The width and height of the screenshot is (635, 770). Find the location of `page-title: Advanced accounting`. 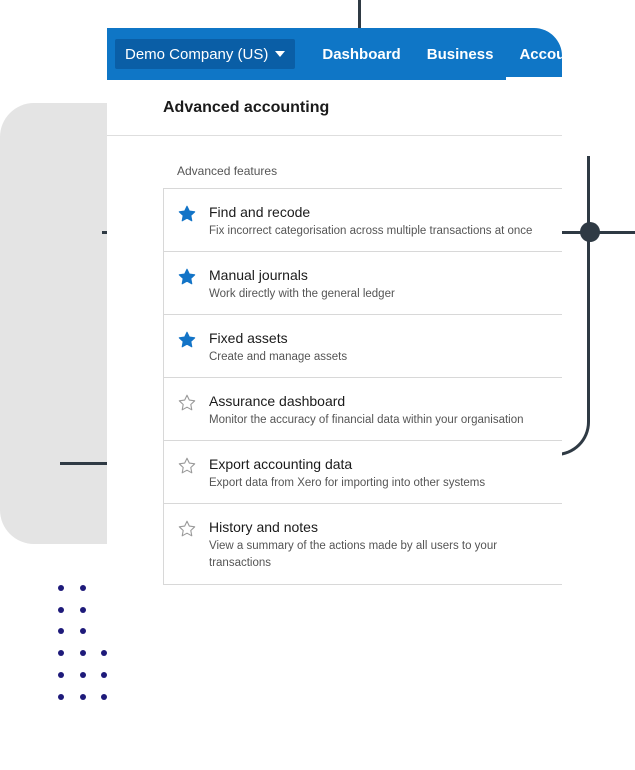

page-title: Advanced accounting is located at coordinates (246, 107).